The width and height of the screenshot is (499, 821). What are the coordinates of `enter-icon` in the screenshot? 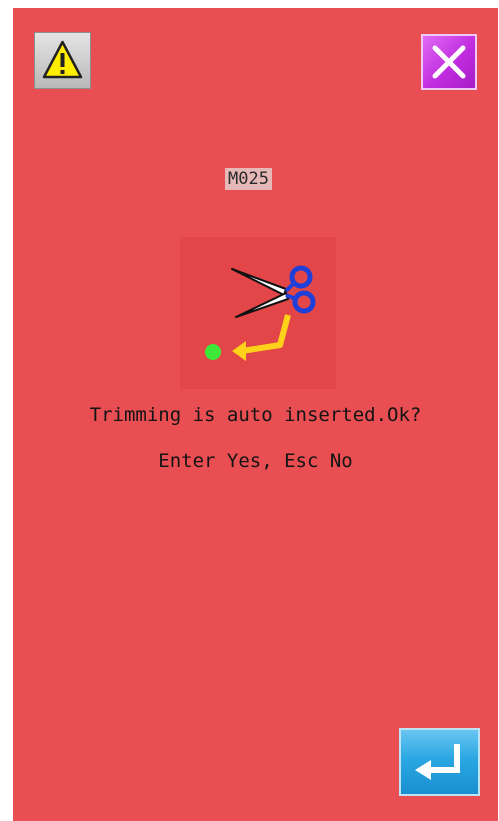 It's located at (437, 762).